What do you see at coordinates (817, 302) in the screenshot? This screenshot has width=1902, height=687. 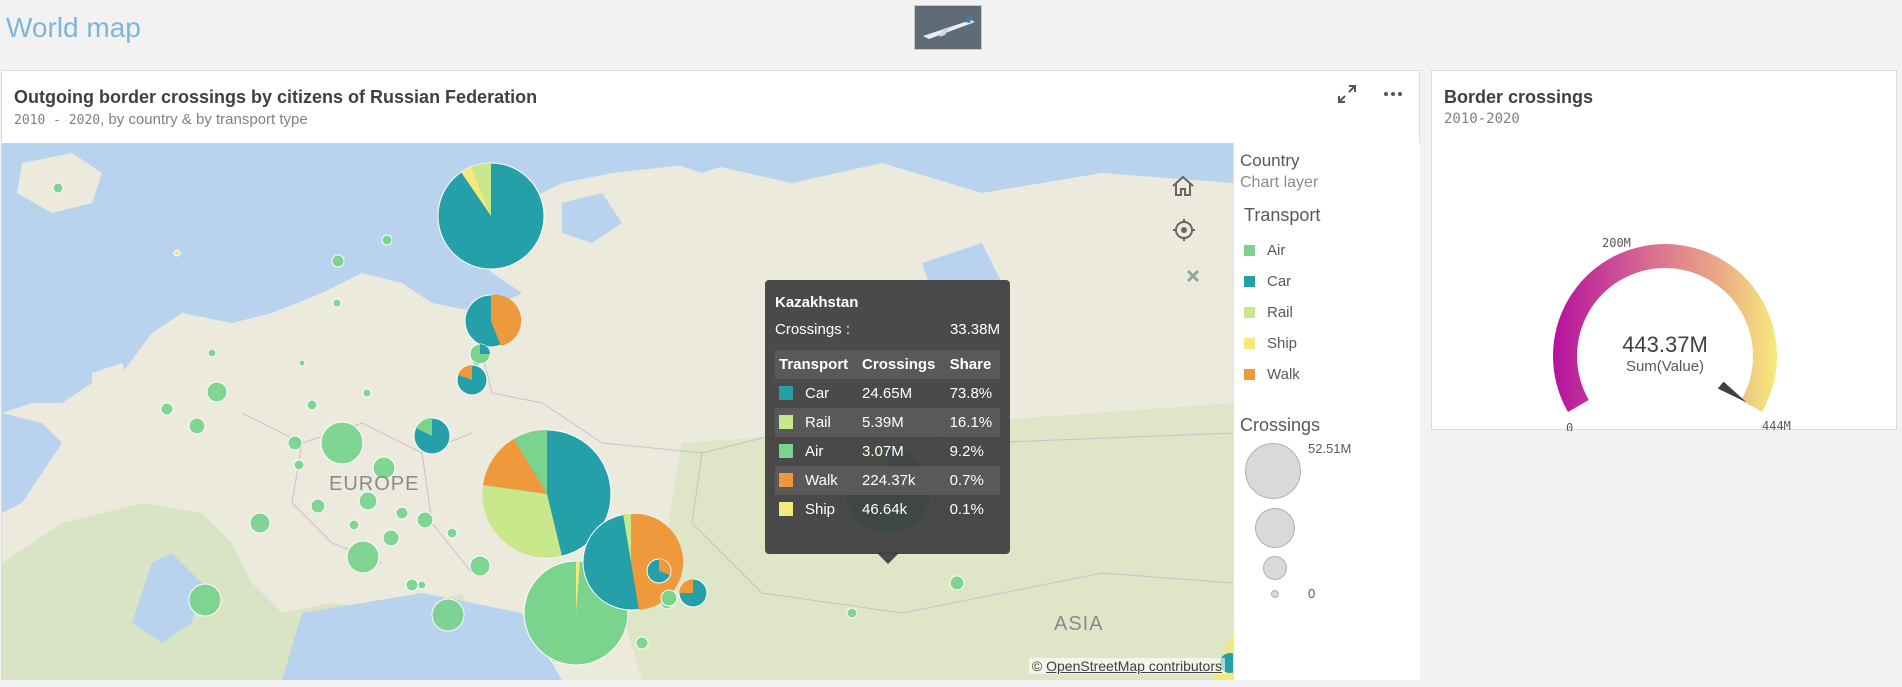 I see `tooltip-country: Kazakhstan` at bounding box center [817, 302].